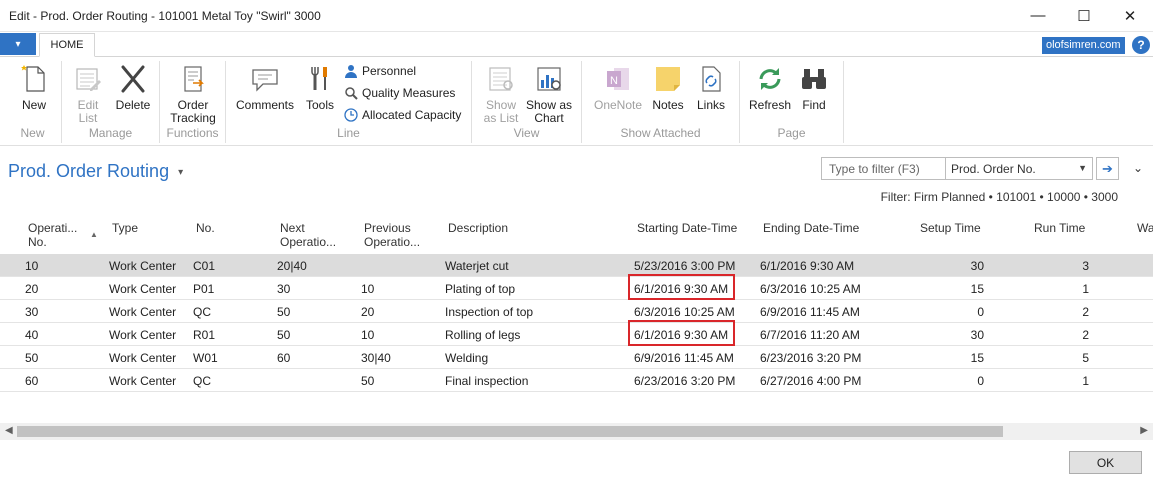 The image size is (1153, 485). Describe the element at coordinates (34, 87) in the screenshot. I see `new-button: New` at that location.